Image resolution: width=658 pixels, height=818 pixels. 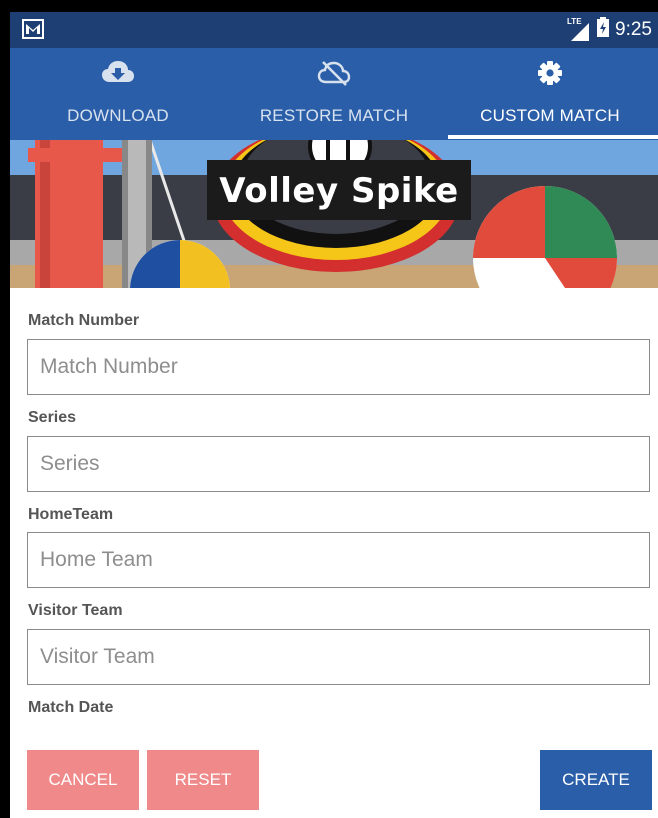 I want to click on home-team-label: HomeTeam, so click(x=71, y=514).